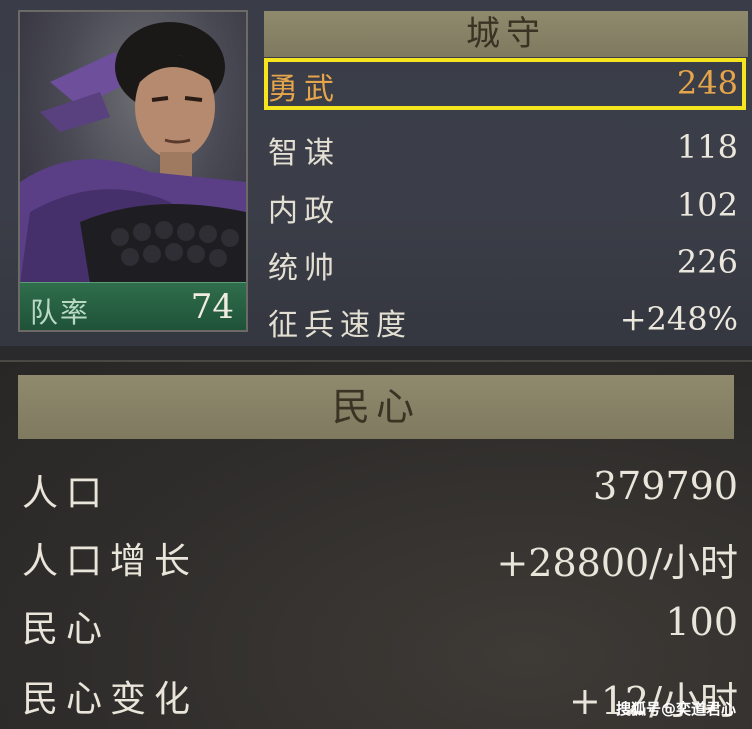 This screenshot has width=752, height=729. I want to click on watermark: 搜狐号@奕道君心, so click(675, 709).